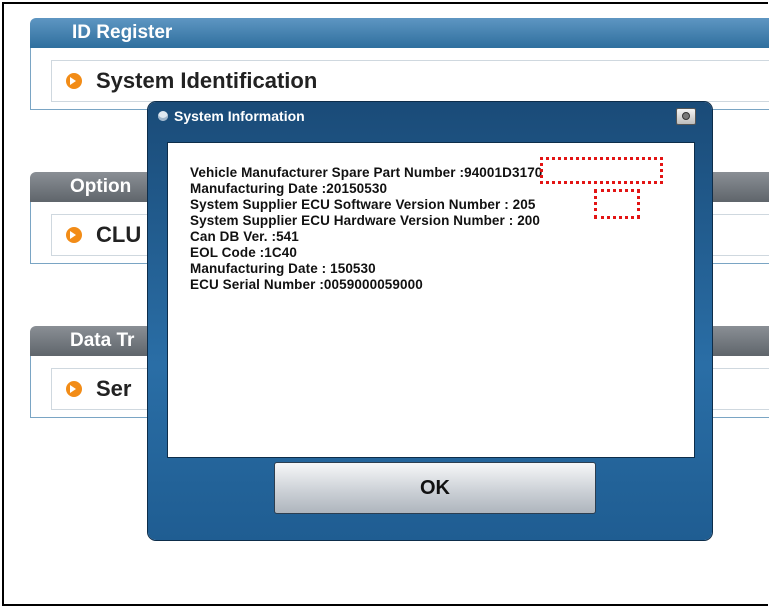 The height and width of the screenshot is (606, 769). Describe the element at coordinates (243, 252) in the screenshot. I see `info-line: EOL Code :1C40` at that location.